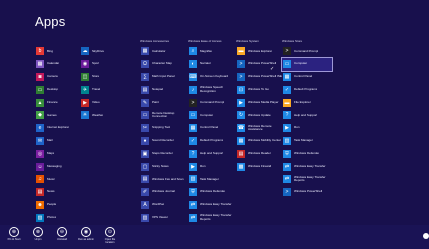 This screenshot has height=249, width=429. Describe the element at coordinates (211, 51) in the screenshot. I see `app-tile: ⌕ Magnifier` at that location.